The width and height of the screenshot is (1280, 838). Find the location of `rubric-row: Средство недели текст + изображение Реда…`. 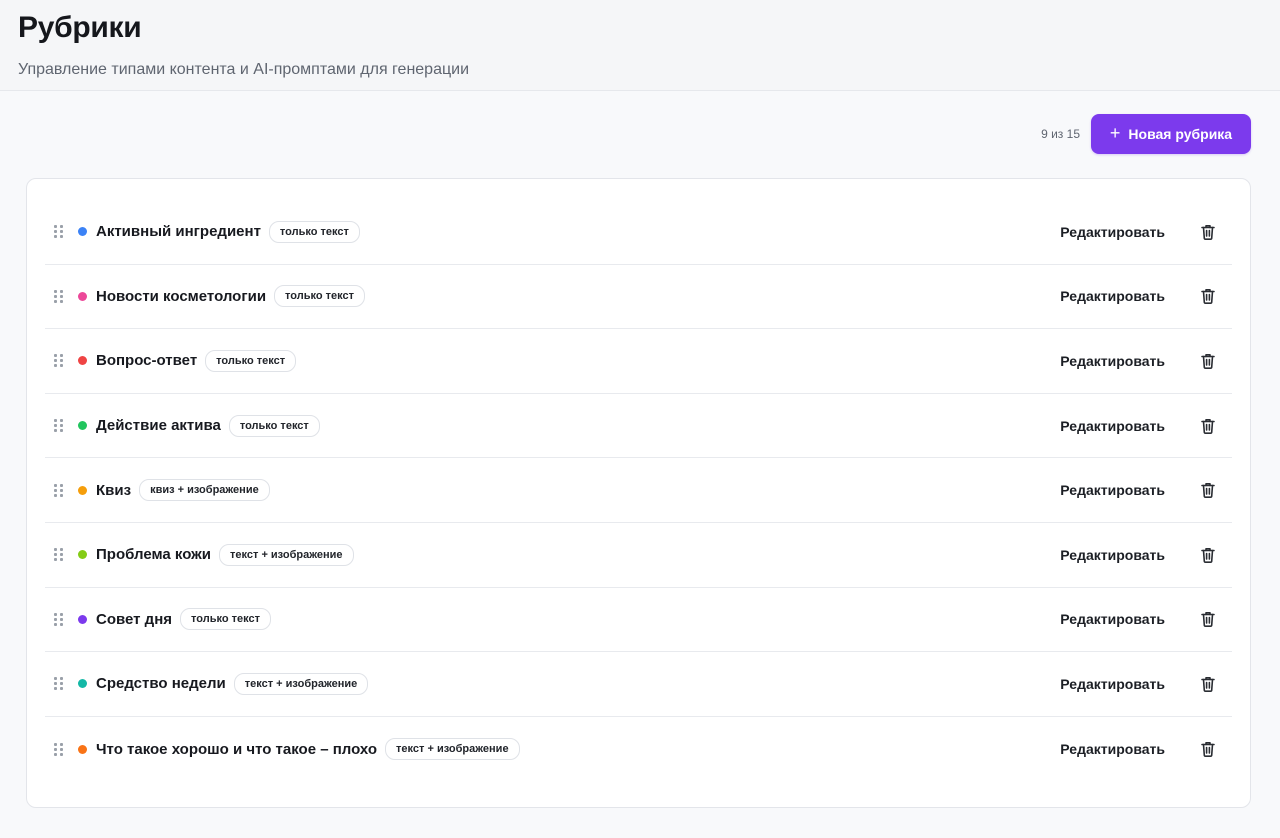

rubric-row: Средство недели текст + изображение Реда… is located at coordinates (638, 684).